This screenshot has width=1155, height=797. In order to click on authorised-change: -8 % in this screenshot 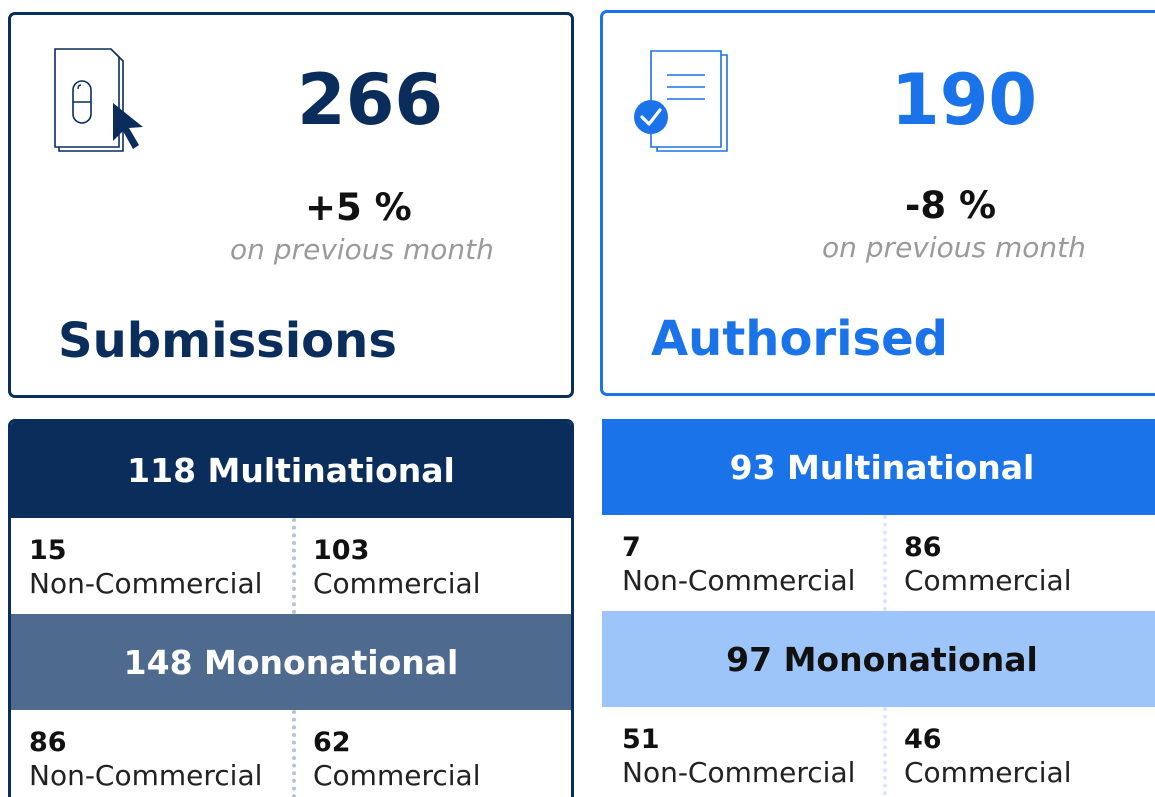, I will do `click(951, 205)`.